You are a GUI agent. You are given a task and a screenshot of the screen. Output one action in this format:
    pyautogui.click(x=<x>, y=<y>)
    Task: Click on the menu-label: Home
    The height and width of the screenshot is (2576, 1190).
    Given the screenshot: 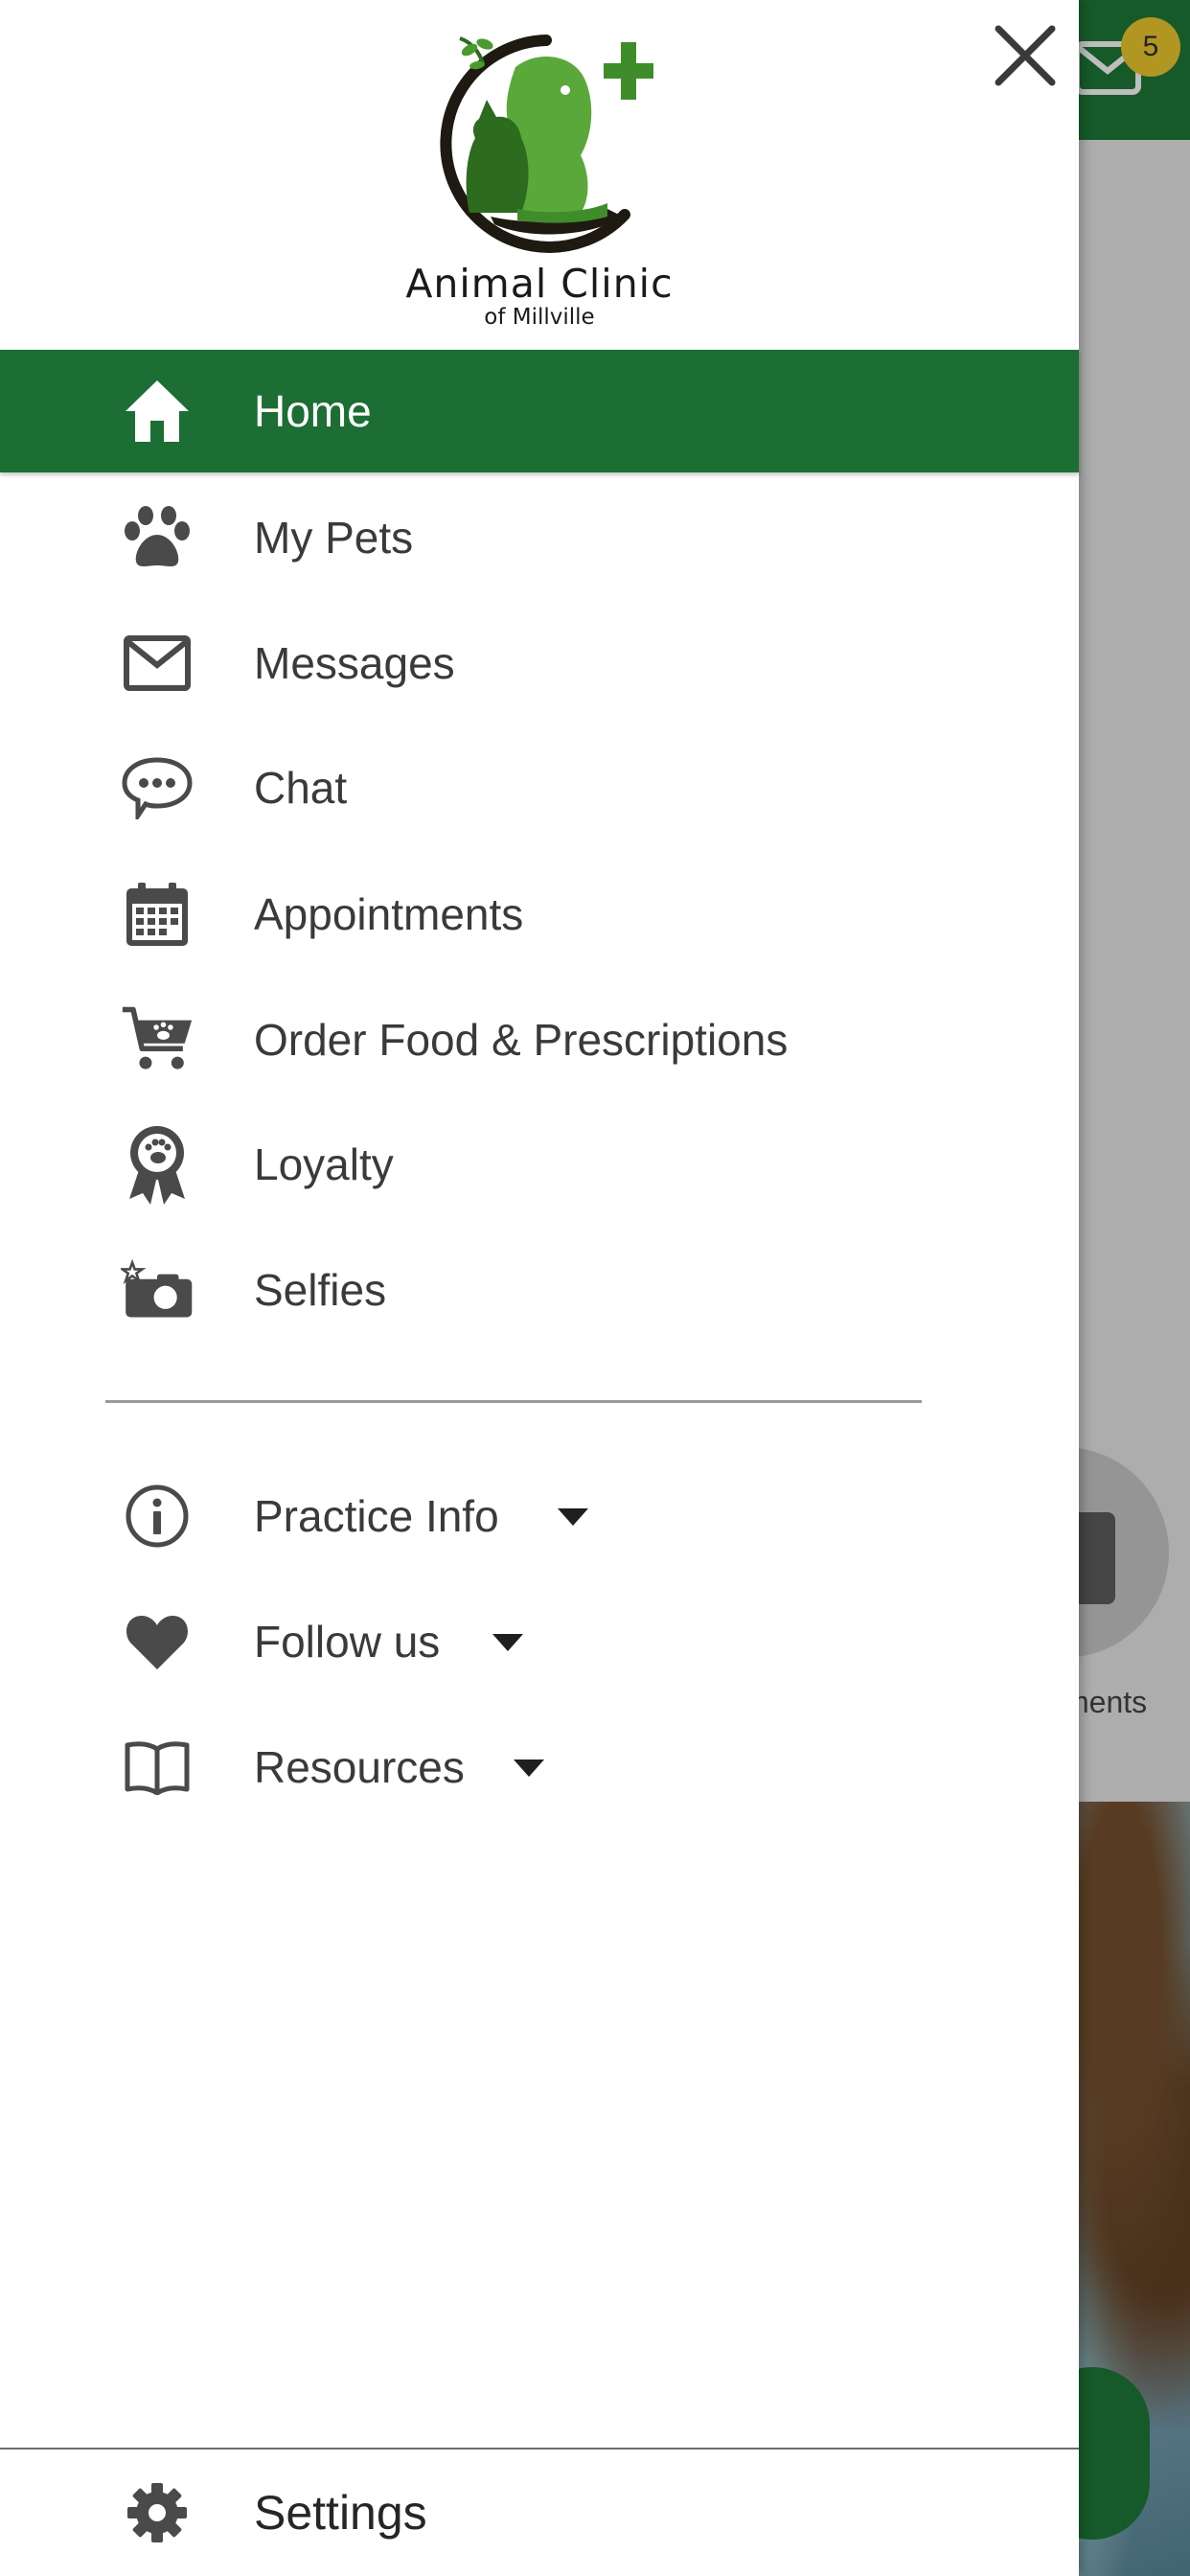 What is the action you would take?
    pyautogui.click(x=313, y=411)
    